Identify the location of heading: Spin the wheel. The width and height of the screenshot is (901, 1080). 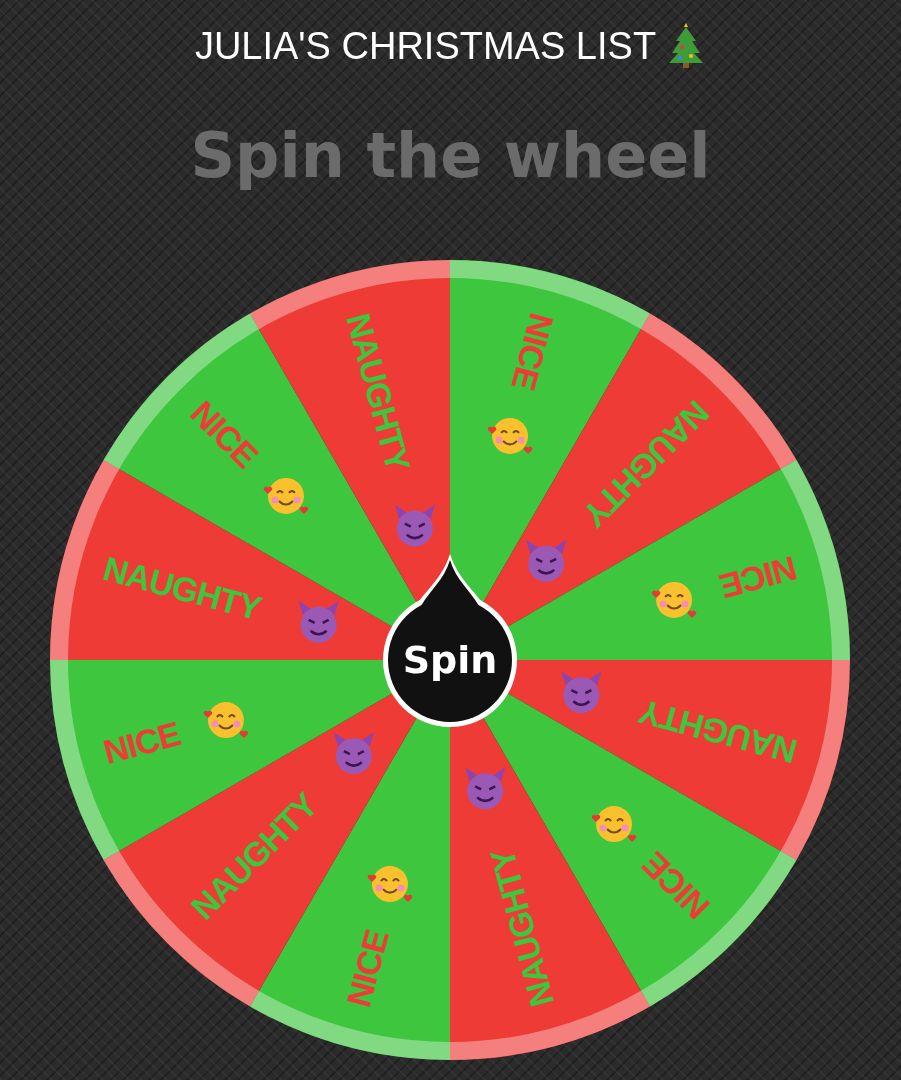
(450, 156).